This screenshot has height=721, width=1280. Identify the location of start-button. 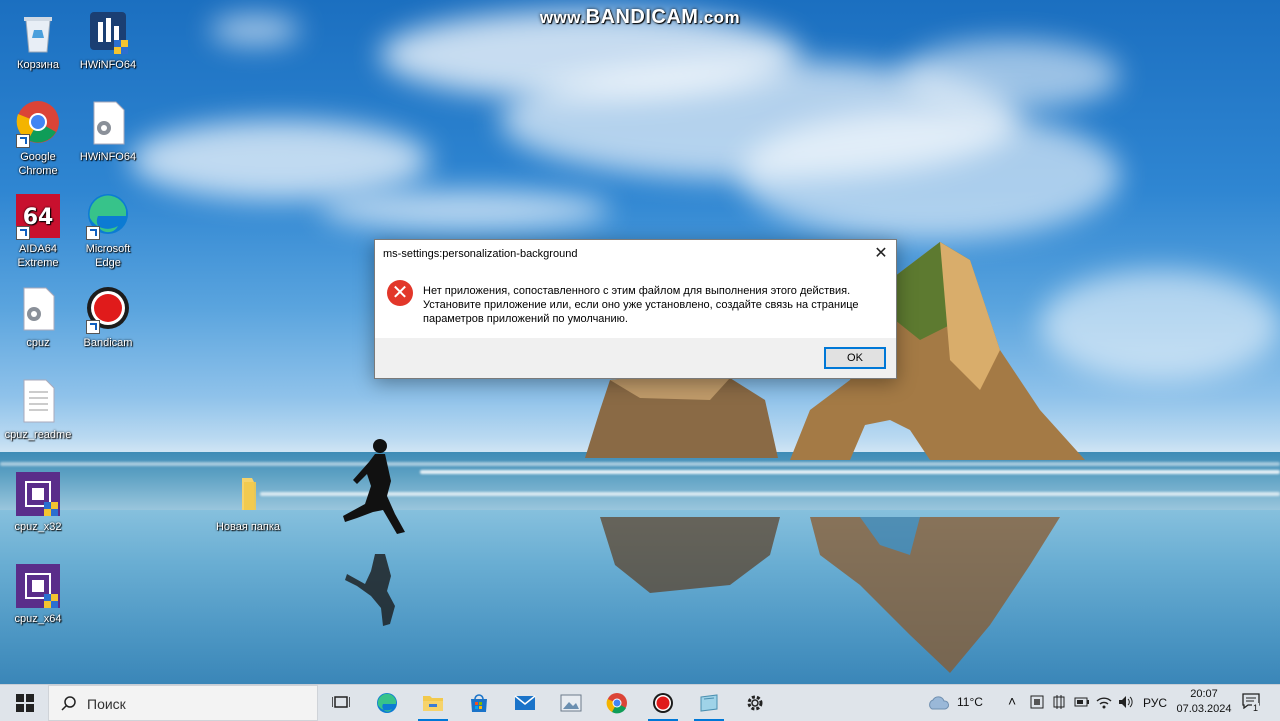
(25, 703).